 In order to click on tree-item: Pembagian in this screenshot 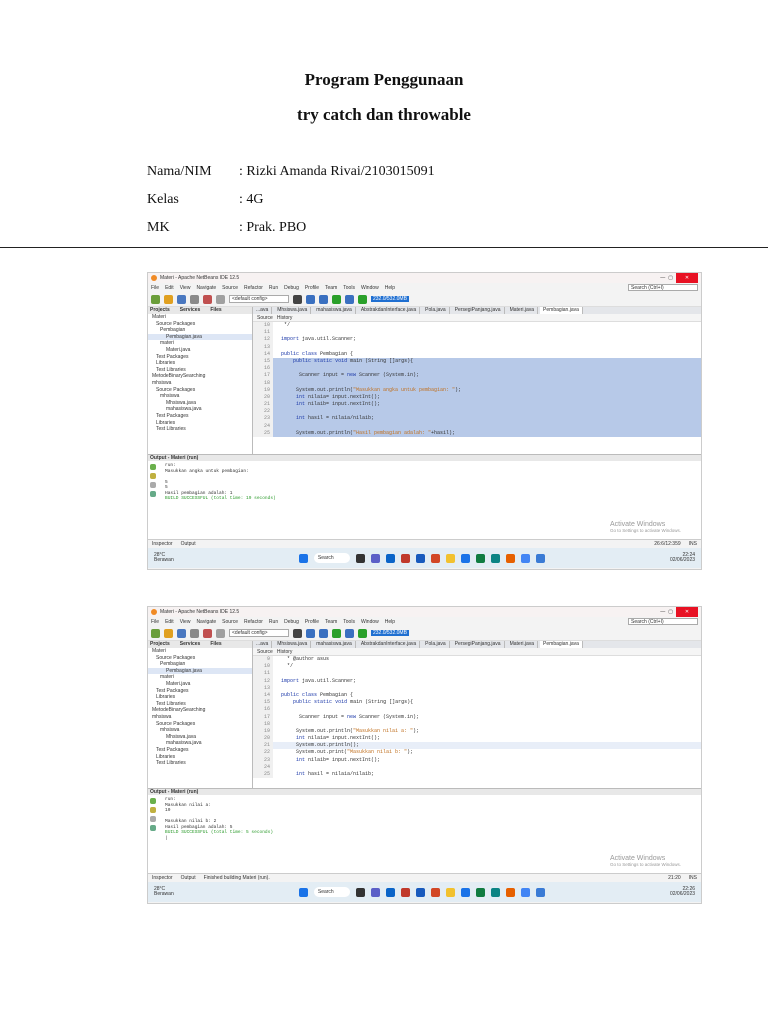, I will do `click(200, 664)`.